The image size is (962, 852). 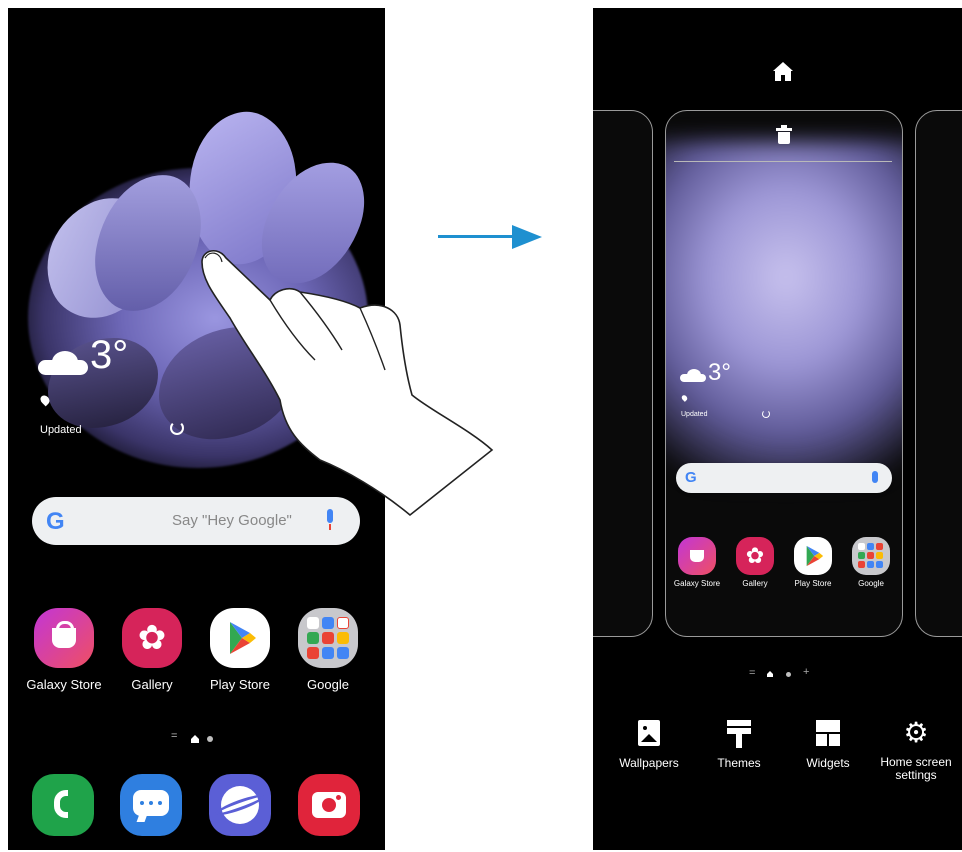 What do you see at coordinates (138, 388) in the screenshot?
I see `weather-widget: 3° Updated` at bounding box center [138, 388].